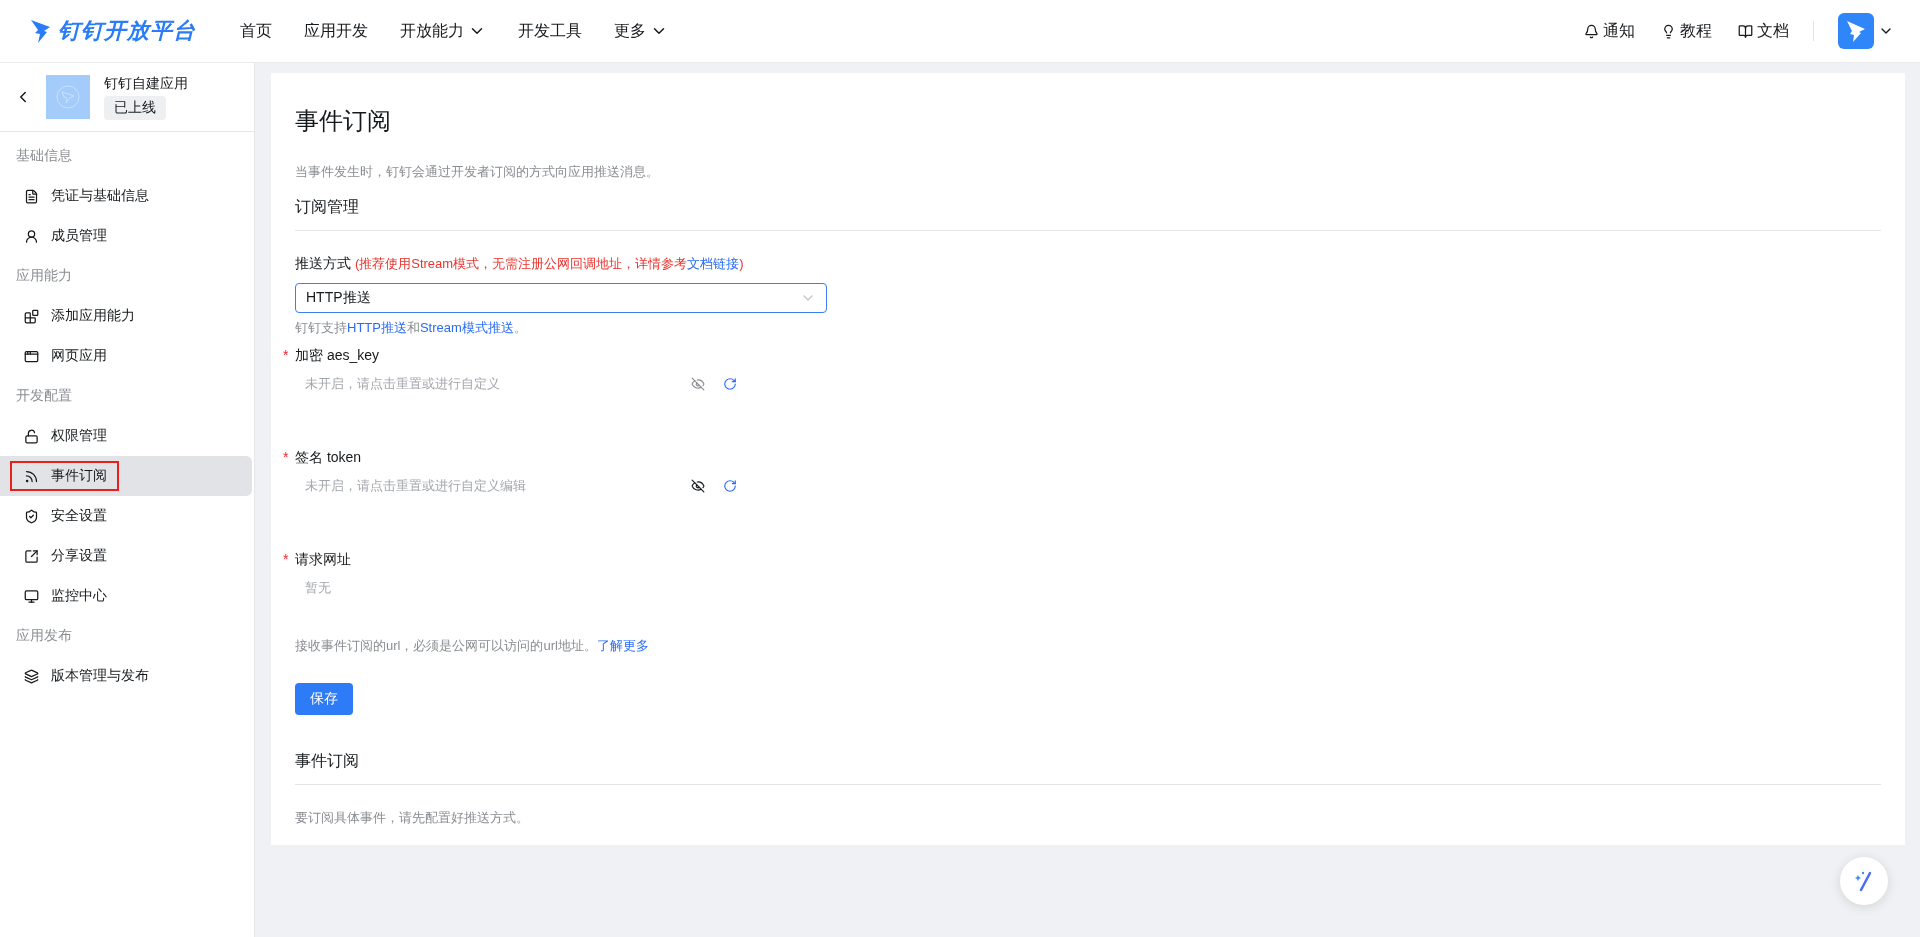 The height and width of the screenshot is (937, 1920). Describe the element at coordinates (44, 635) in the screenshot. I see `group-title: 应用发布` at that location.